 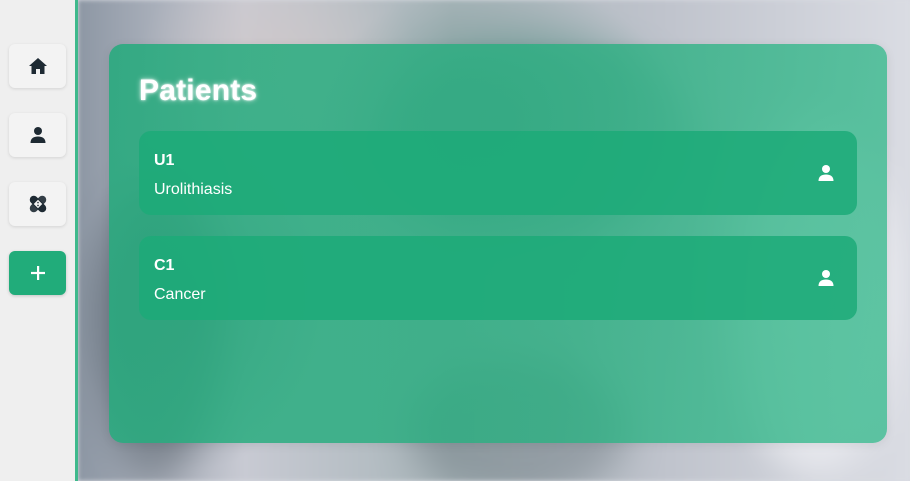 What do you see at coordinates (193, 189) in the screenshot?
I see `patient-diagnosis: Urolithiasis` at bounding box center [193, 189].